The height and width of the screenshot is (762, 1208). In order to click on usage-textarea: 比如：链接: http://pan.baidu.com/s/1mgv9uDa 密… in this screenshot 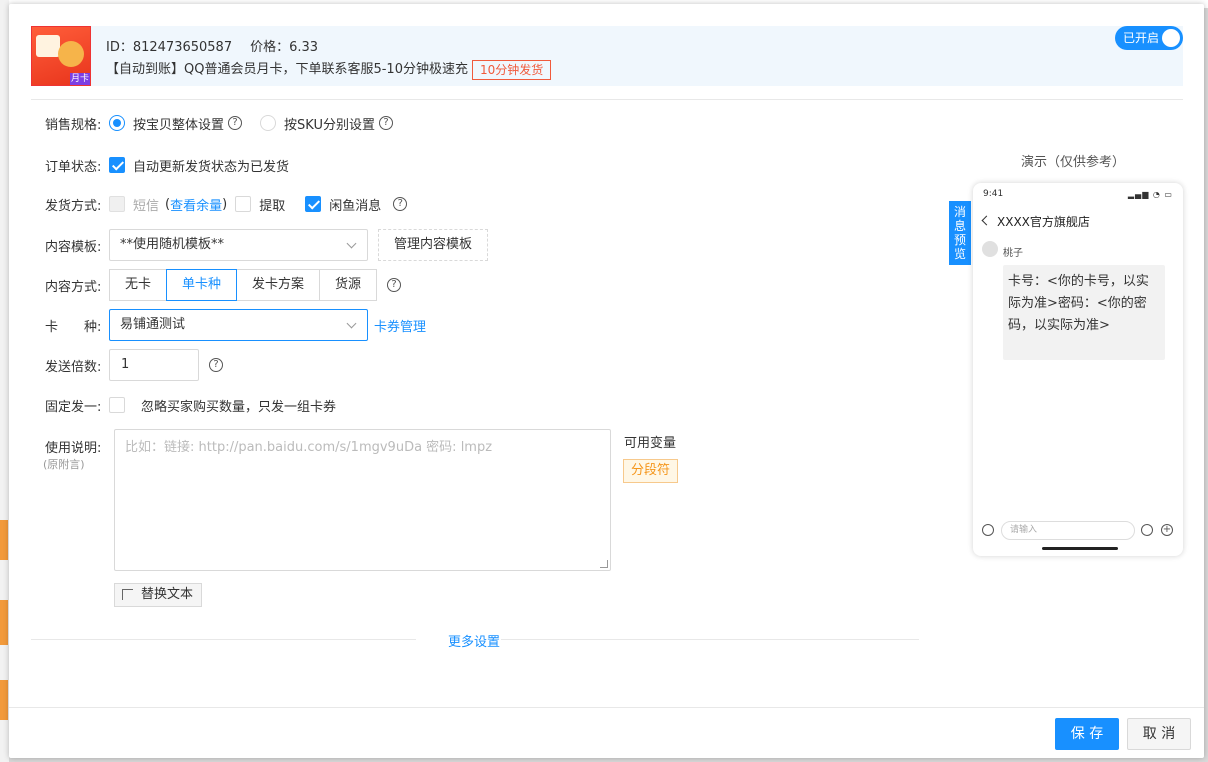, I will do `click(362, 500)`.